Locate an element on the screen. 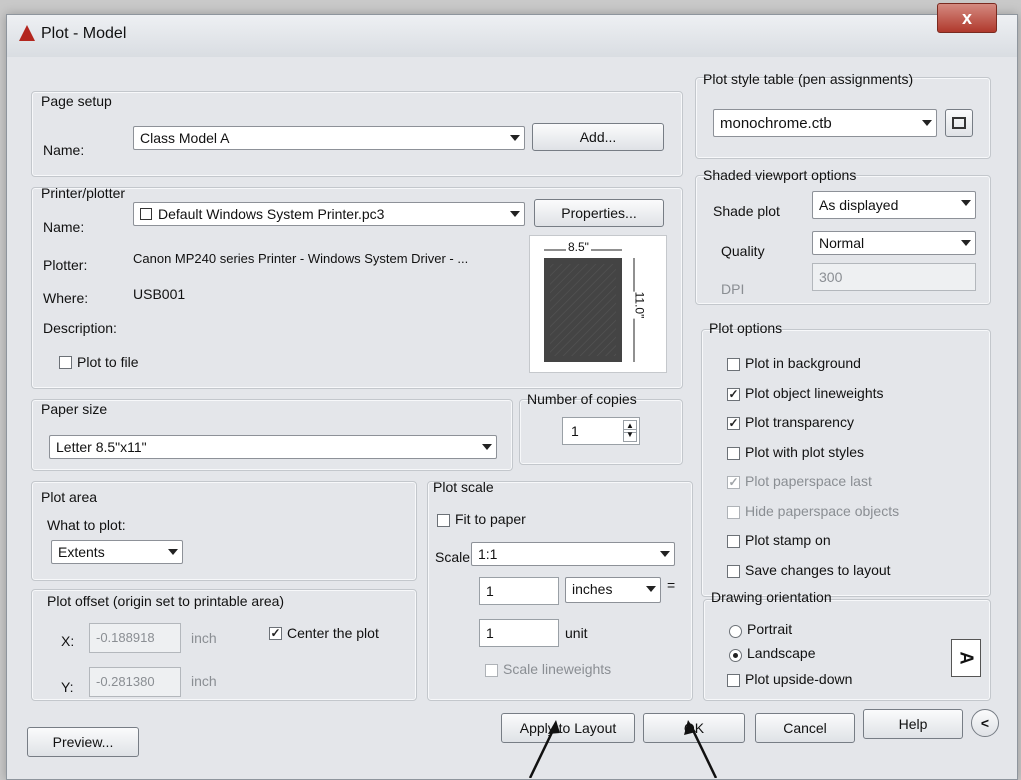 The width and height of the screenshot is (1021, 780). arrow-head-apply is located at coordinates (554, 727).